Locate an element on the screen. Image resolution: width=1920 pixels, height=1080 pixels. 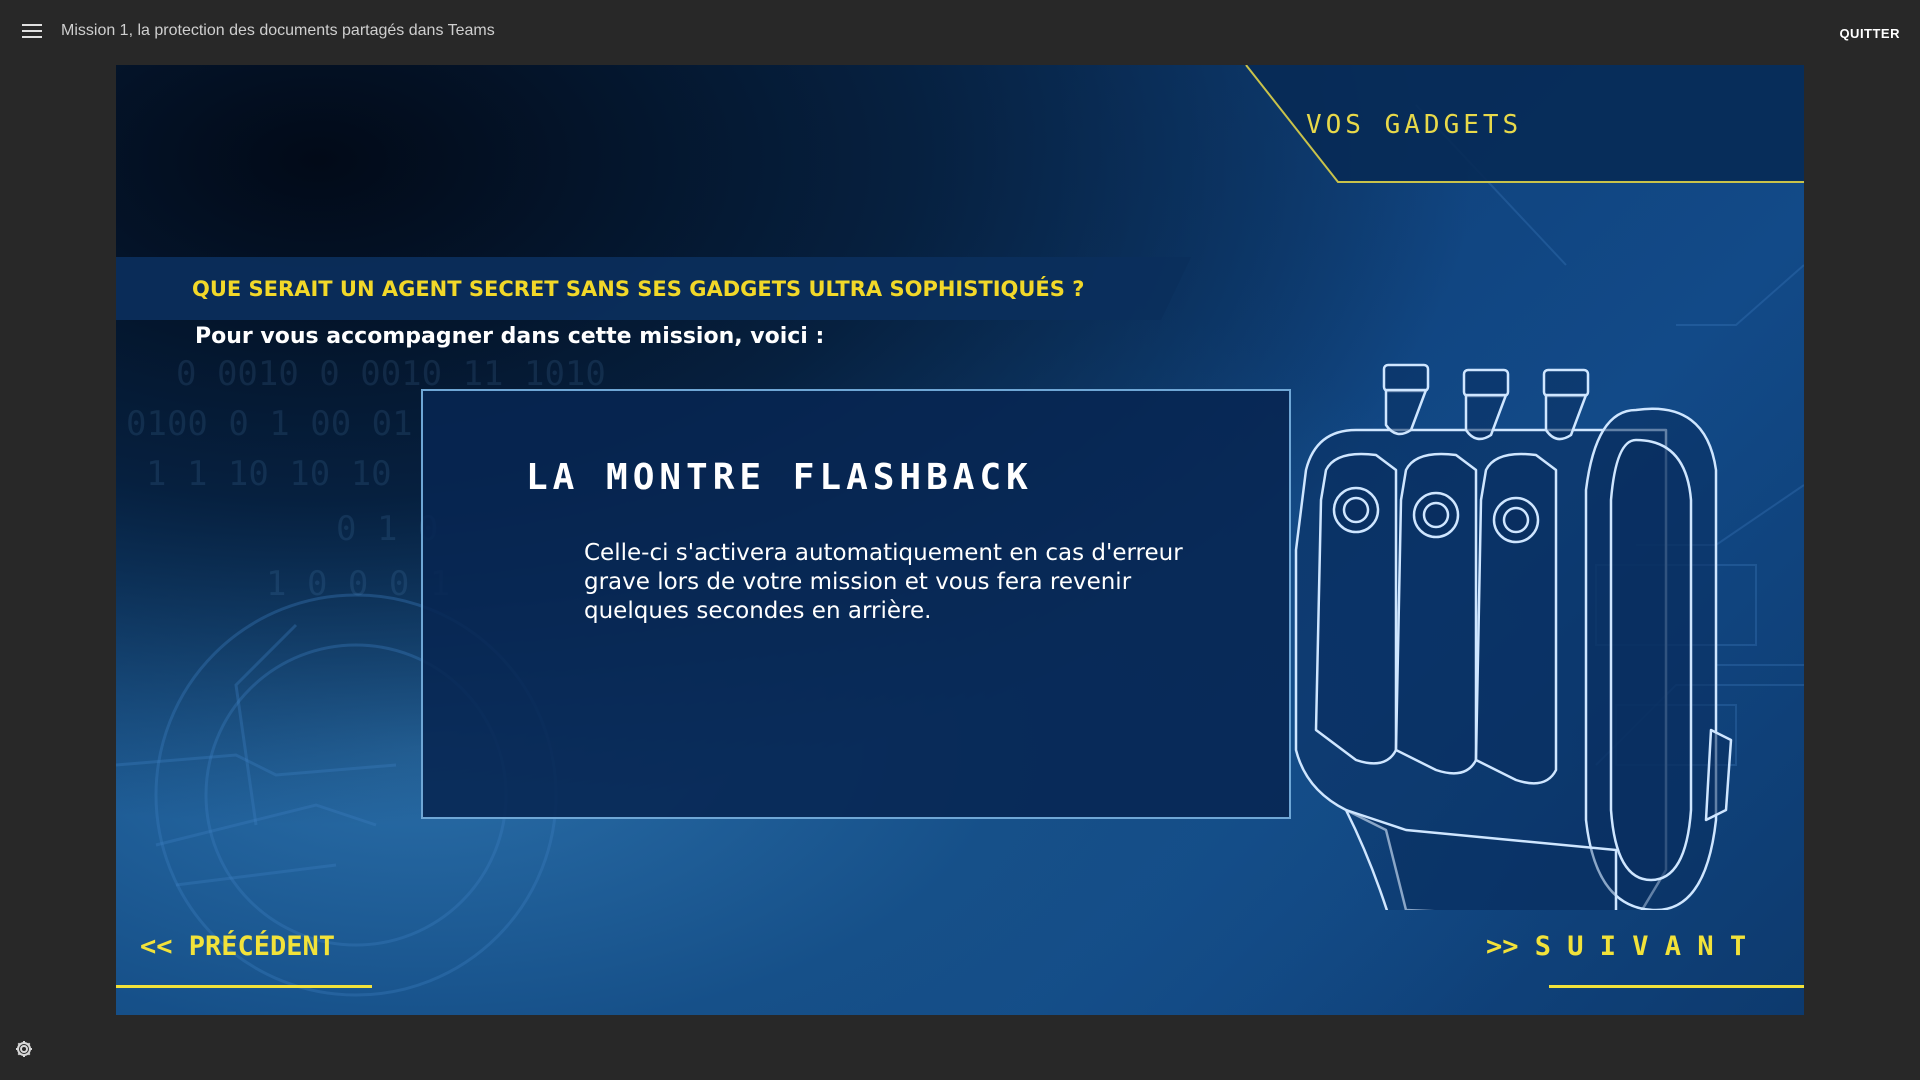
binary-text-2: 0100 0 1 00 01 is located at coordinates (269, 424).